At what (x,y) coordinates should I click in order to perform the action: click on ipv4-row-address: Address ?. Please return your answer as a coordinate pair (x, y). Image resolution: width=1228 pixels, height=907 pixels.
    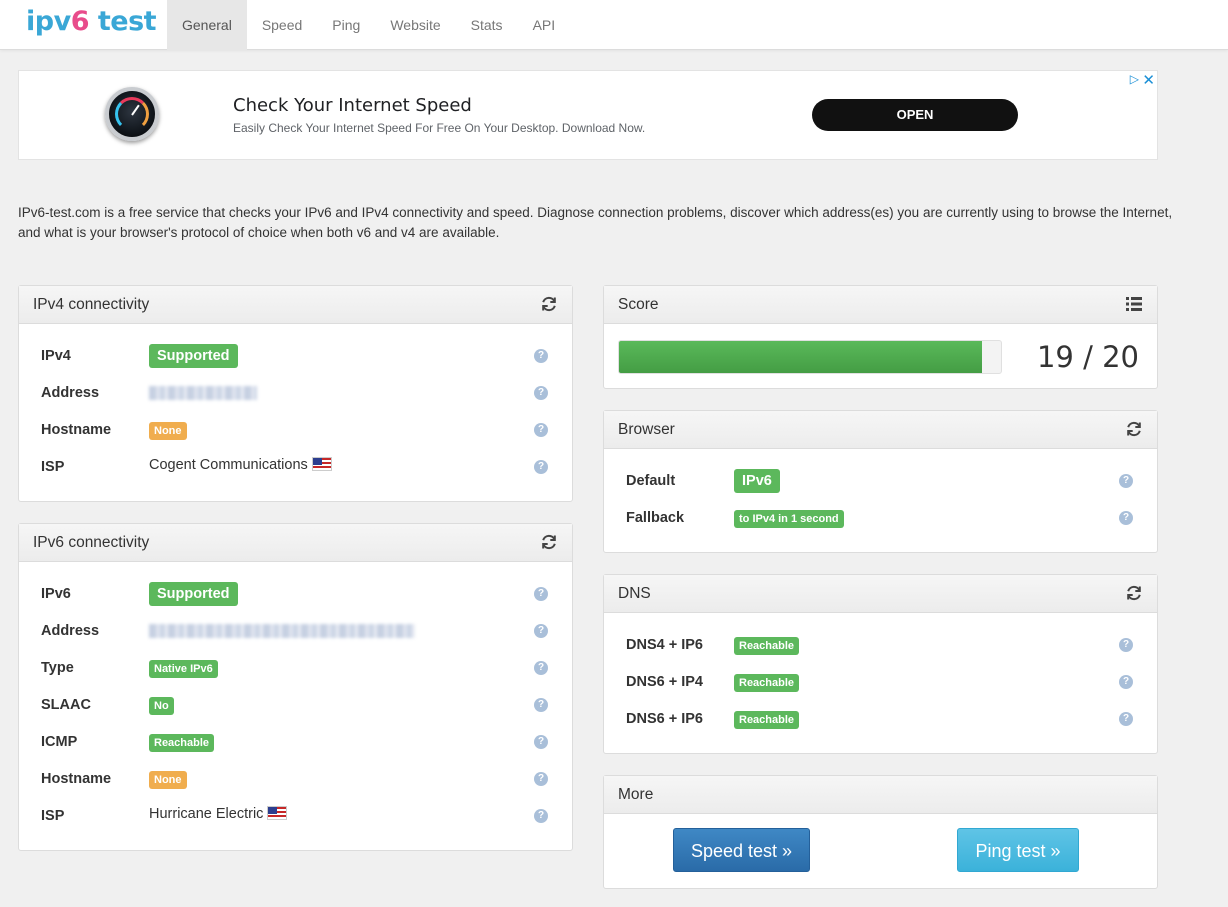
    Looking at the image, I should click on (296, 394).